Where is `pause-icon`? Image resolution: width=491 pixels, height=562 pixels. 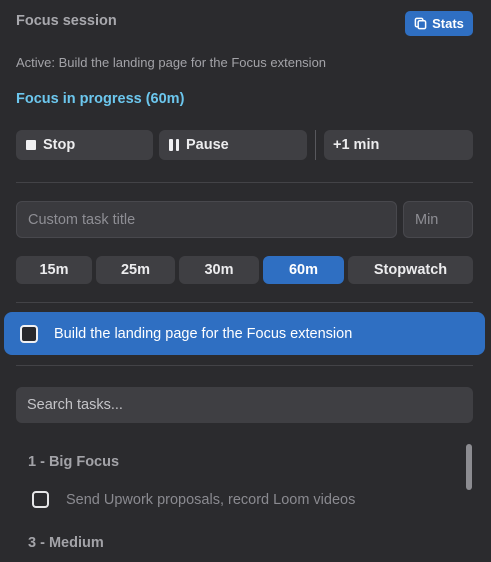
pause-icon is located at coordinates (174, 145).